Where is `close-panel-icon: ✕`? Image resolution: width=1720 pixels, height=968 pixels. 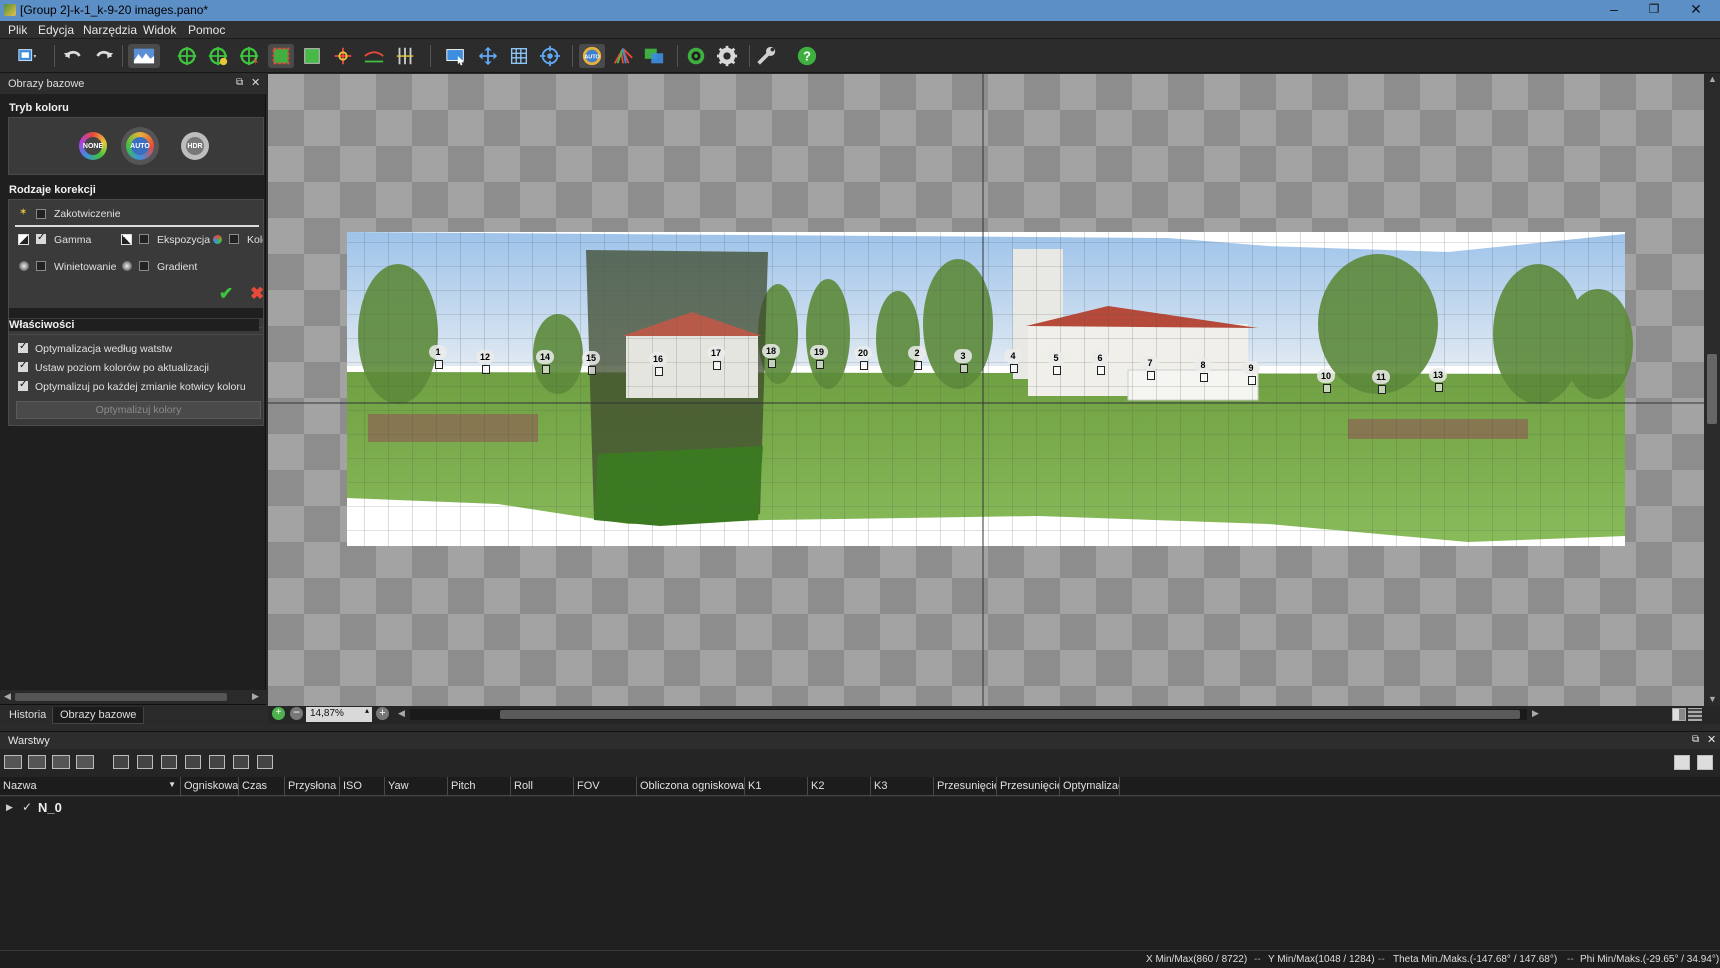
close-panel-icon: ✕ is located at coordinates (255, 82).